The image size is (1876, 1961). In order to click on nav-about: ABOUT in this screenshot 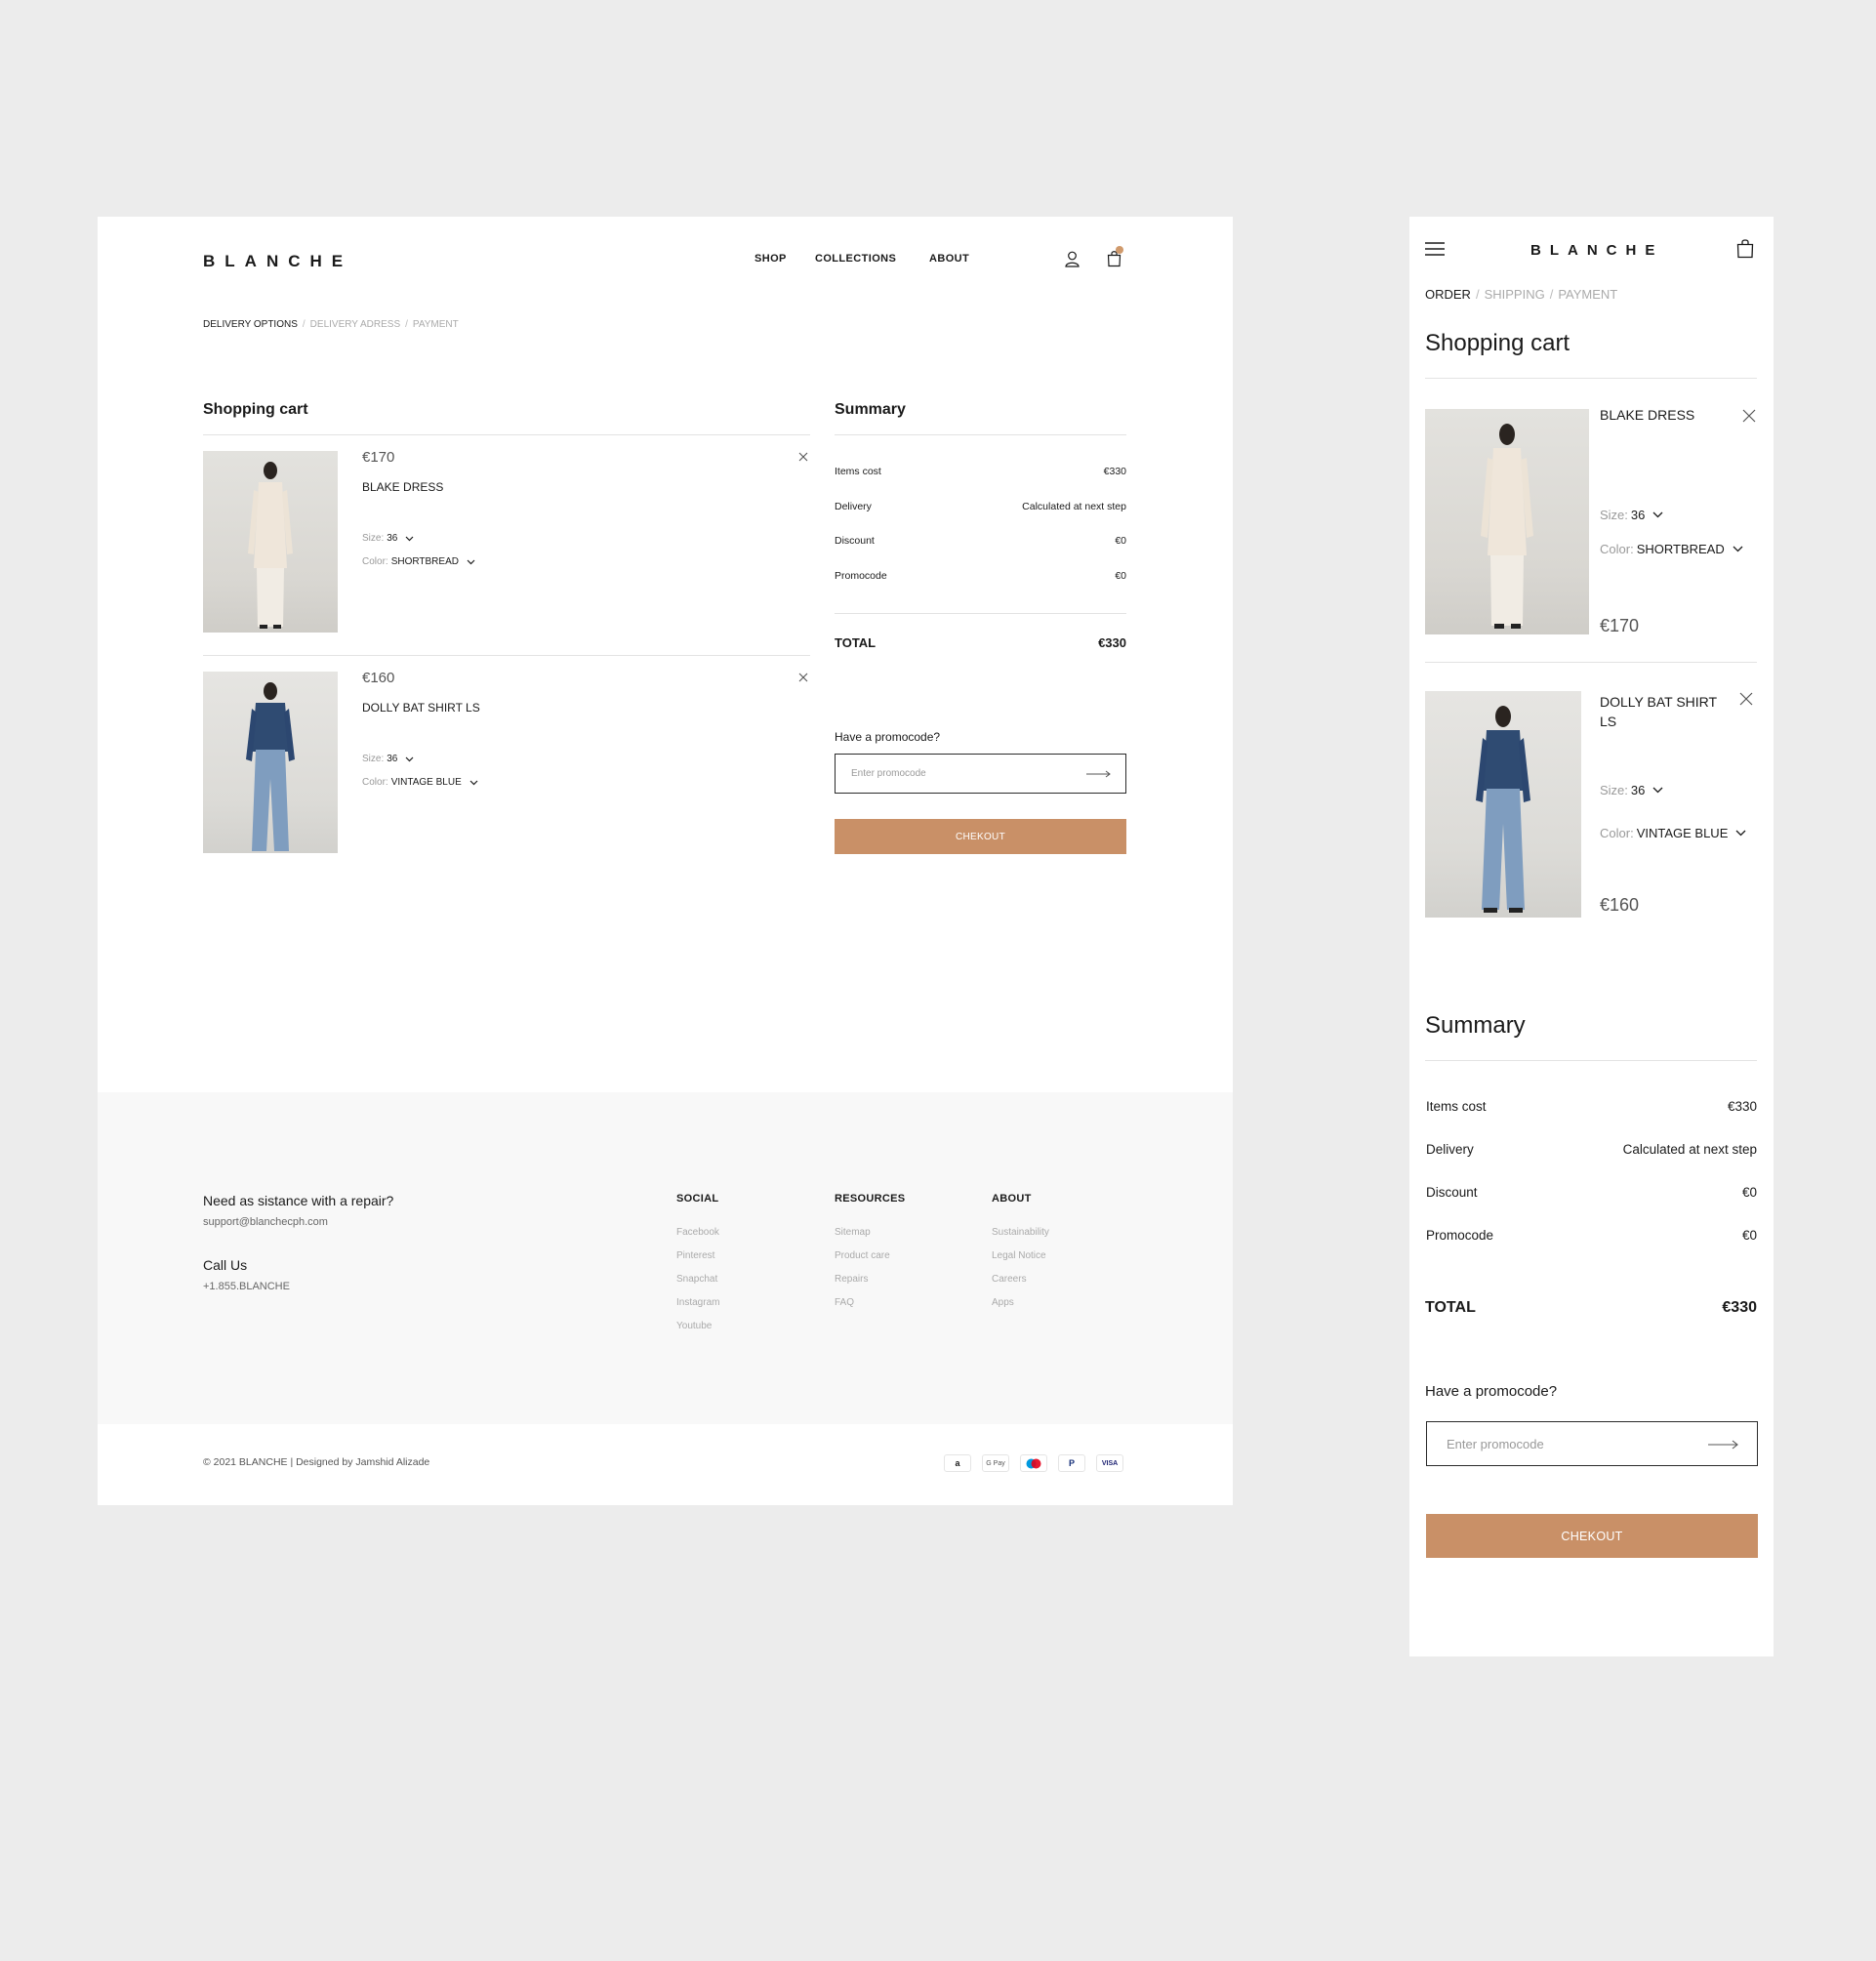, I will do `click(949, 259)`.